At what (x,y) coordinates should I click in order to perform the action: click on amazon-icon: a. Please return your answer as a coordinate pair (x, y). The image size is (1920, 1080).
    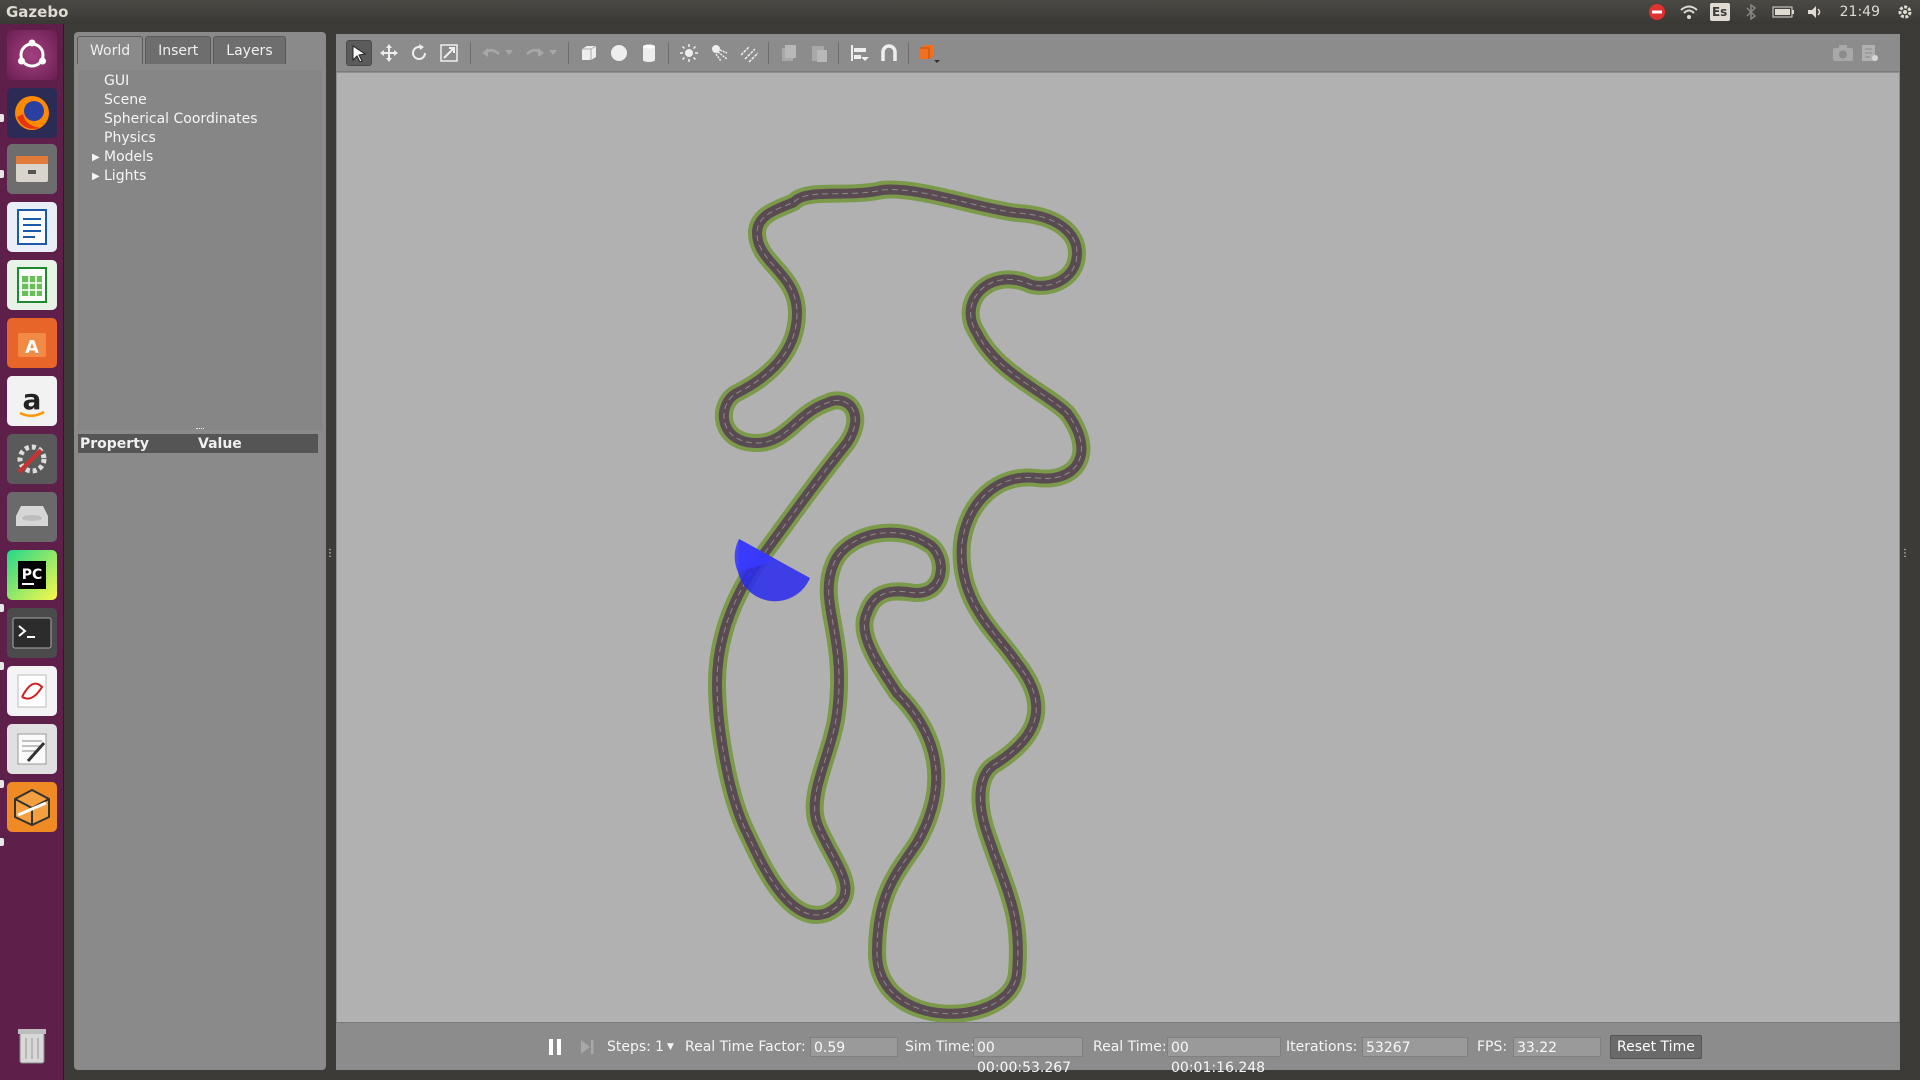
    Looking at the image, I should click on (32, 401).